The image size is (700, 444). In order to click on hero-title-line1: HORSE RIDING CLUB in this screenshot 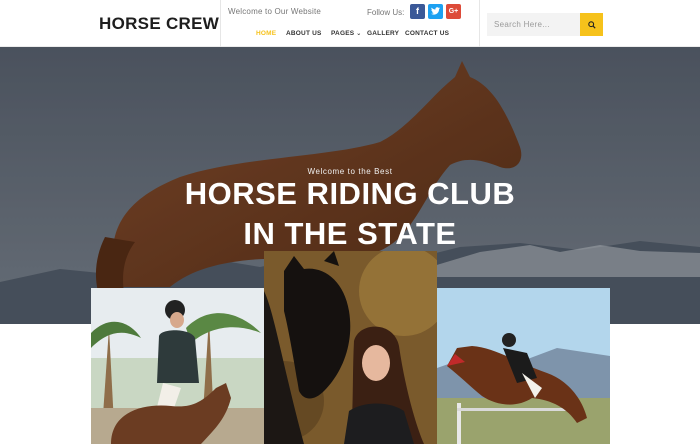, I will do `click(350, 193)`.